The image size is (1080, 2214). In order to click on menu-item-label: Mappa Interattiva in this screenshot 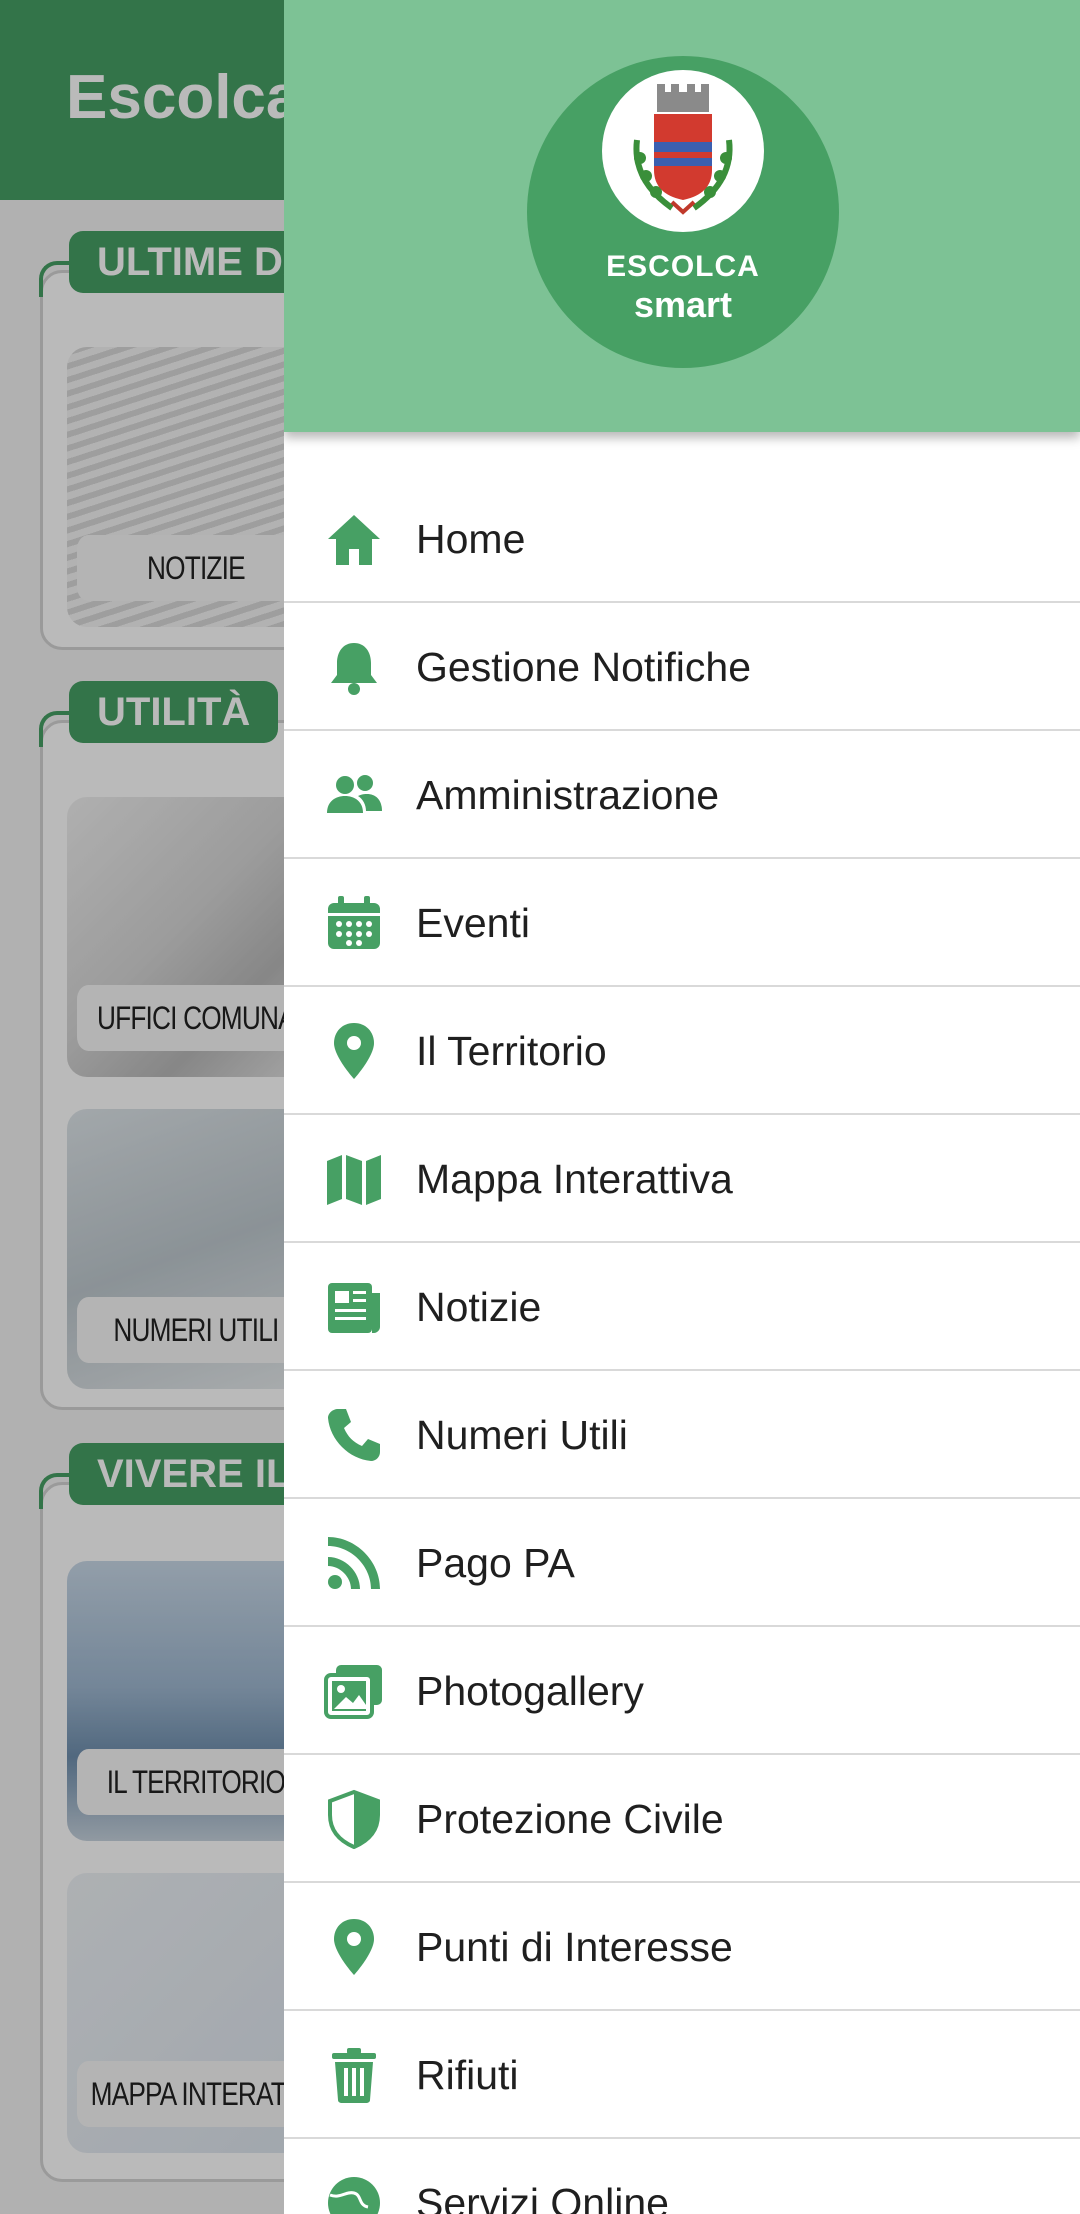, I will do `click(574, 1179)`.